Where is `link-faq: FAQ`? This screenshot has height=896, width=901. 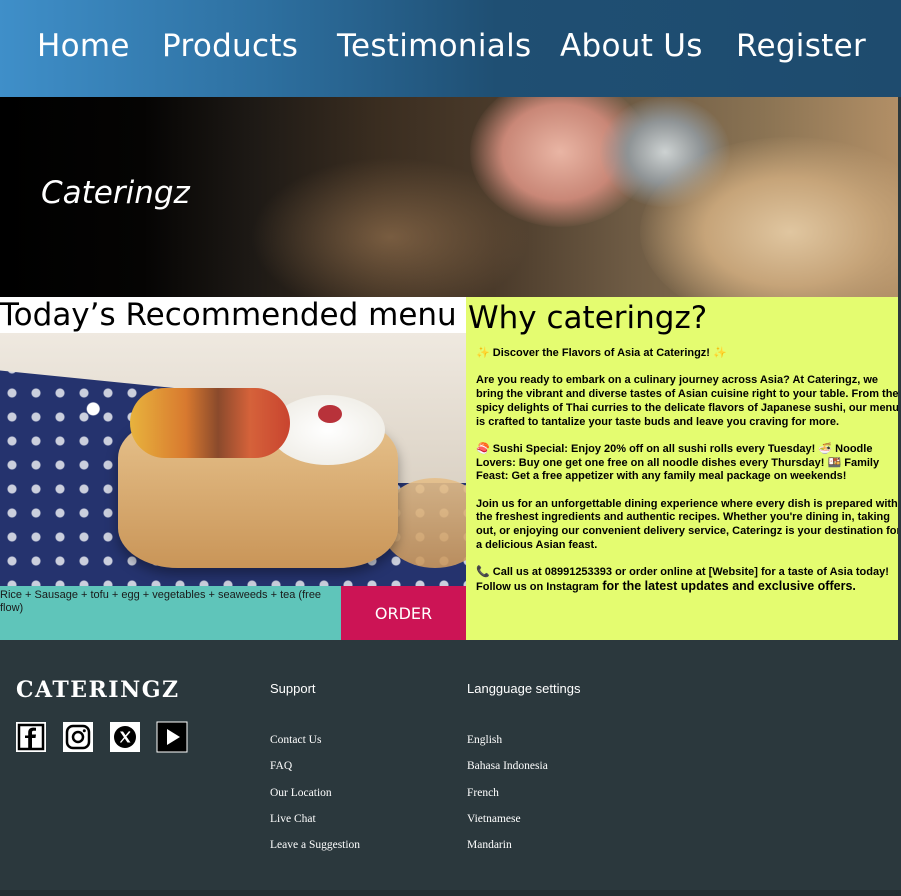
link-faq: FAQ is located at coordinates (315, 773).